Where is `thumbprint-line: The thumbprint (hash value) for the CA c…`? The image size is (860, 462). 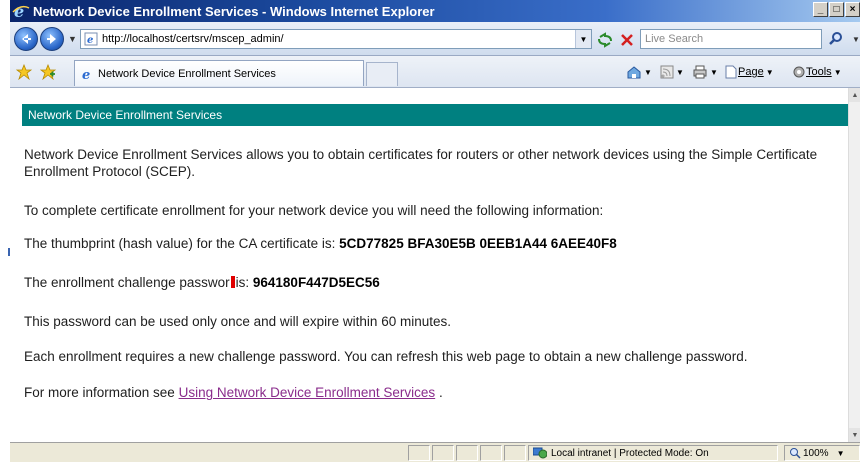
thumbprint-line: The thumbprint (hash value) for the CA c… is located at coordinates (431, 243).